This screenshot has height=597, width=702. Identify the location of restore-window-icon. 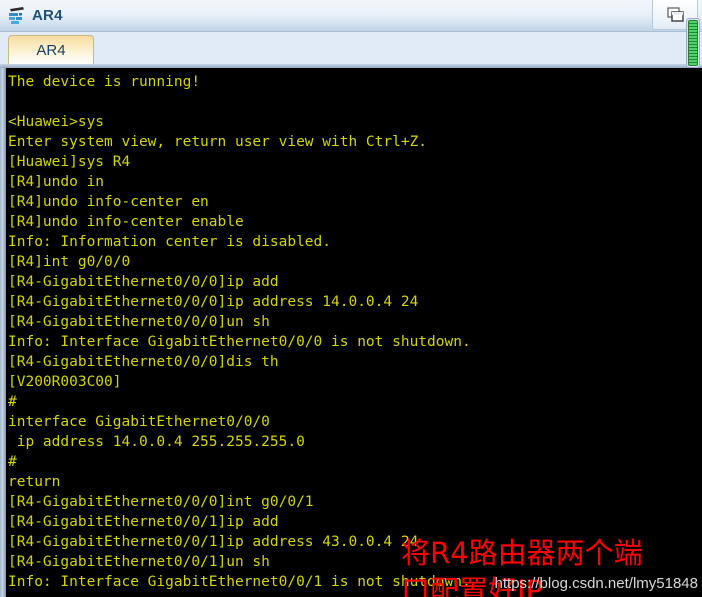
(675, 14).